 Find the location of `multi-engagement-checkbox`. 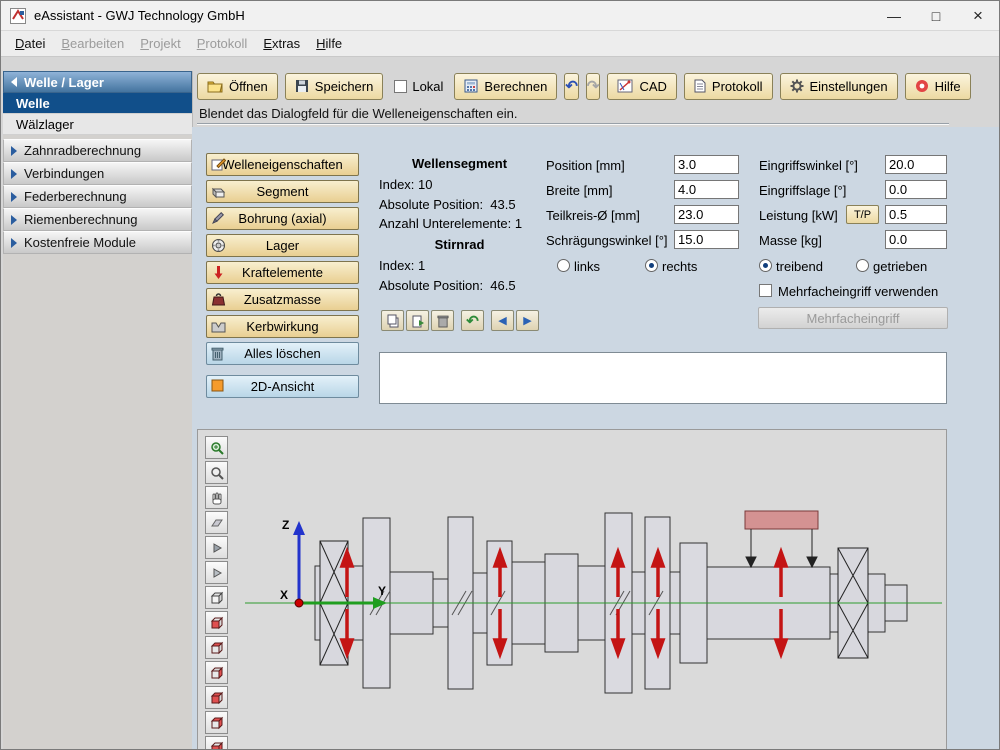

multi-engagement-checkbox is located at coordinates (765, 290).